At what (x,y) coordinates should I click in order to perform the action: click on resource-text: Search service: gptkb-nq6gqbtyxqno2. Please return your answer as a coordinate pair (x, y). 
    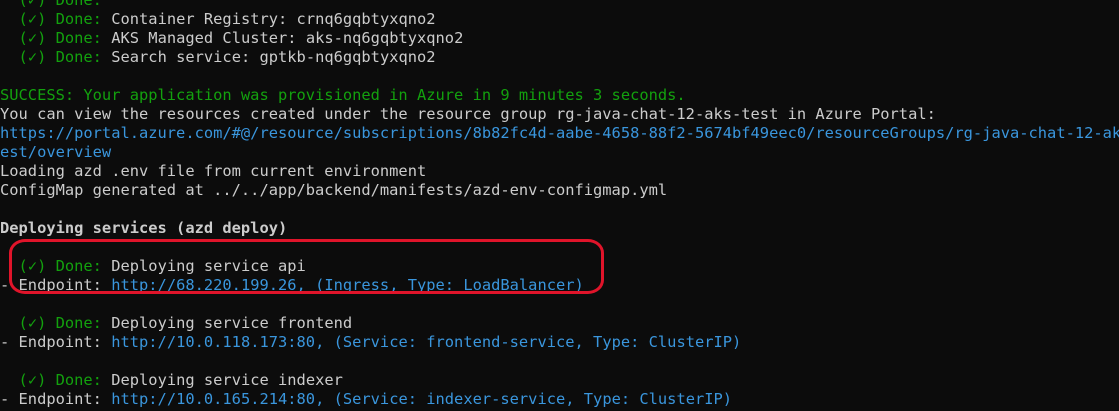
    Looking at the image, I should click on (273, 57).